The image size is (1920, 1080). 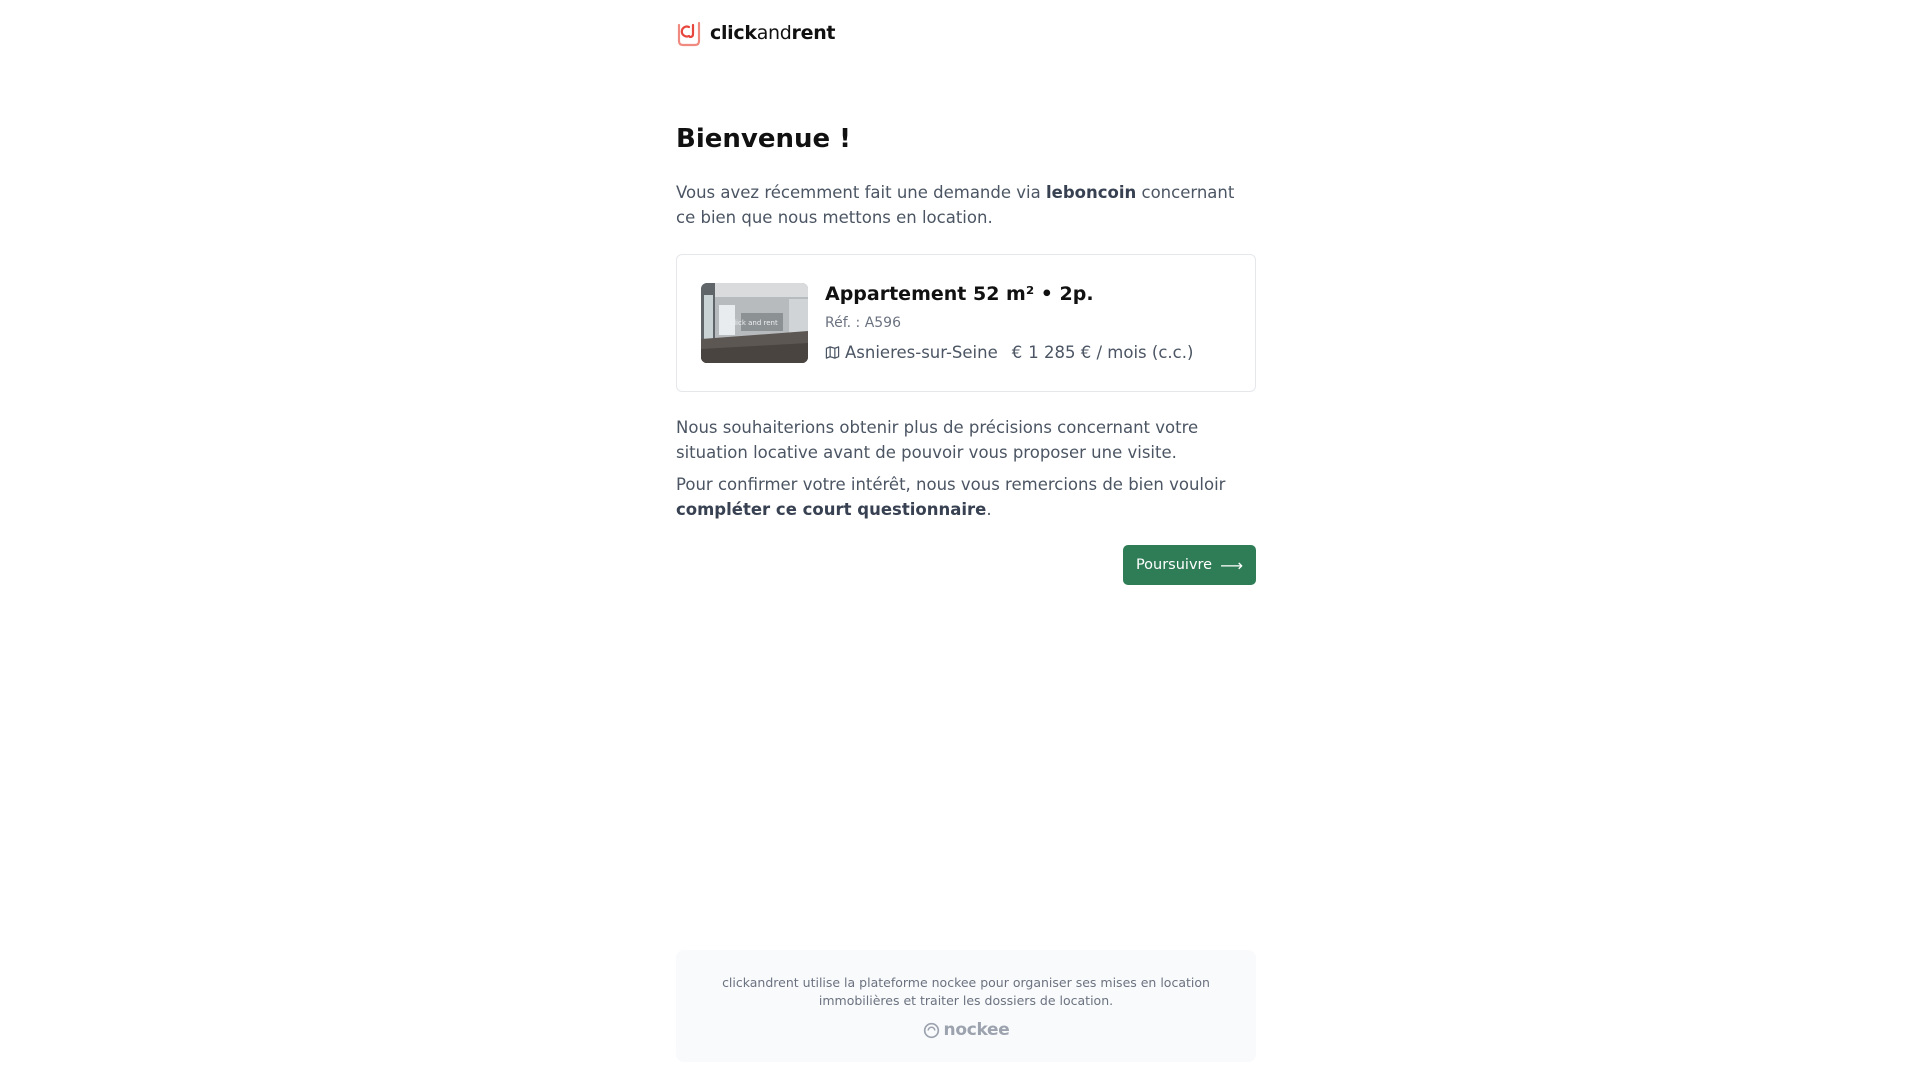 I want to click on nockee-logo: nockee, so click(x=966, y=1030).